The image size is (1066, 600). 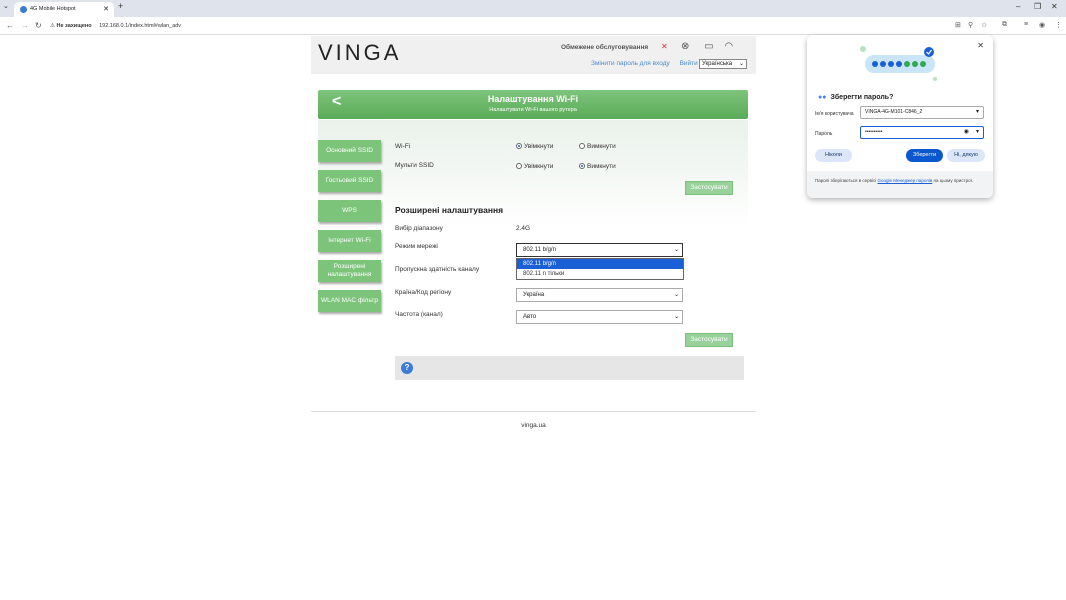 I want to click on tab-close-icon: ✕, so click(x=106, y=9).